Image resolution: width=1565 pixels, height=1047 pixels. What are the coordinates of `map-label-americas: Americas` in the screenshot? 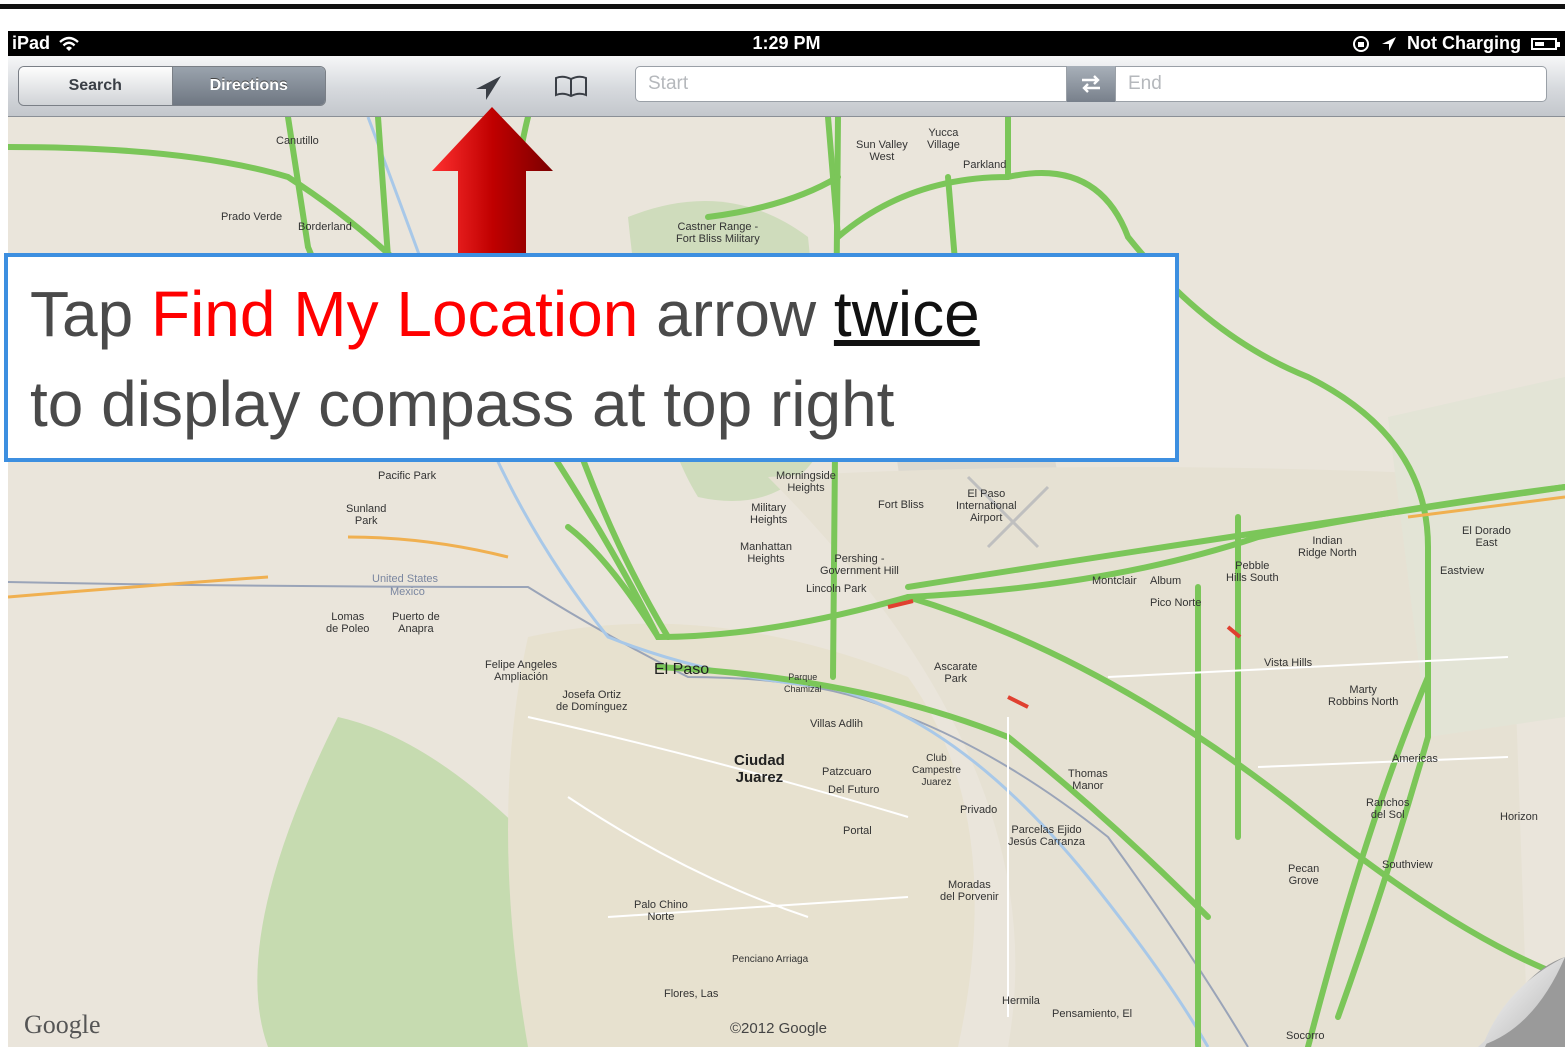 It's located at (1415, 759).